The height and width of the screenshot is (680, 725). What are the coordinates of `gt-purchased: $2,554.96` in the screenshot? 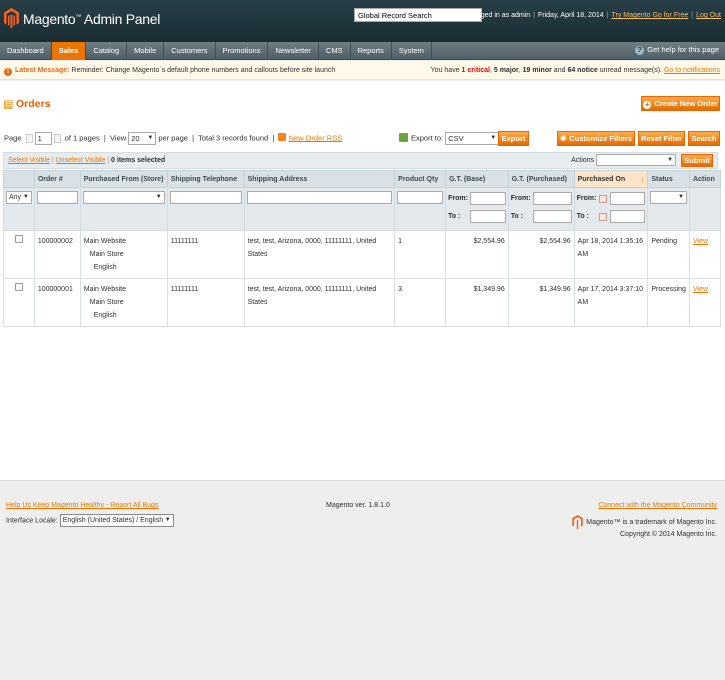 It's located at (541, 254).